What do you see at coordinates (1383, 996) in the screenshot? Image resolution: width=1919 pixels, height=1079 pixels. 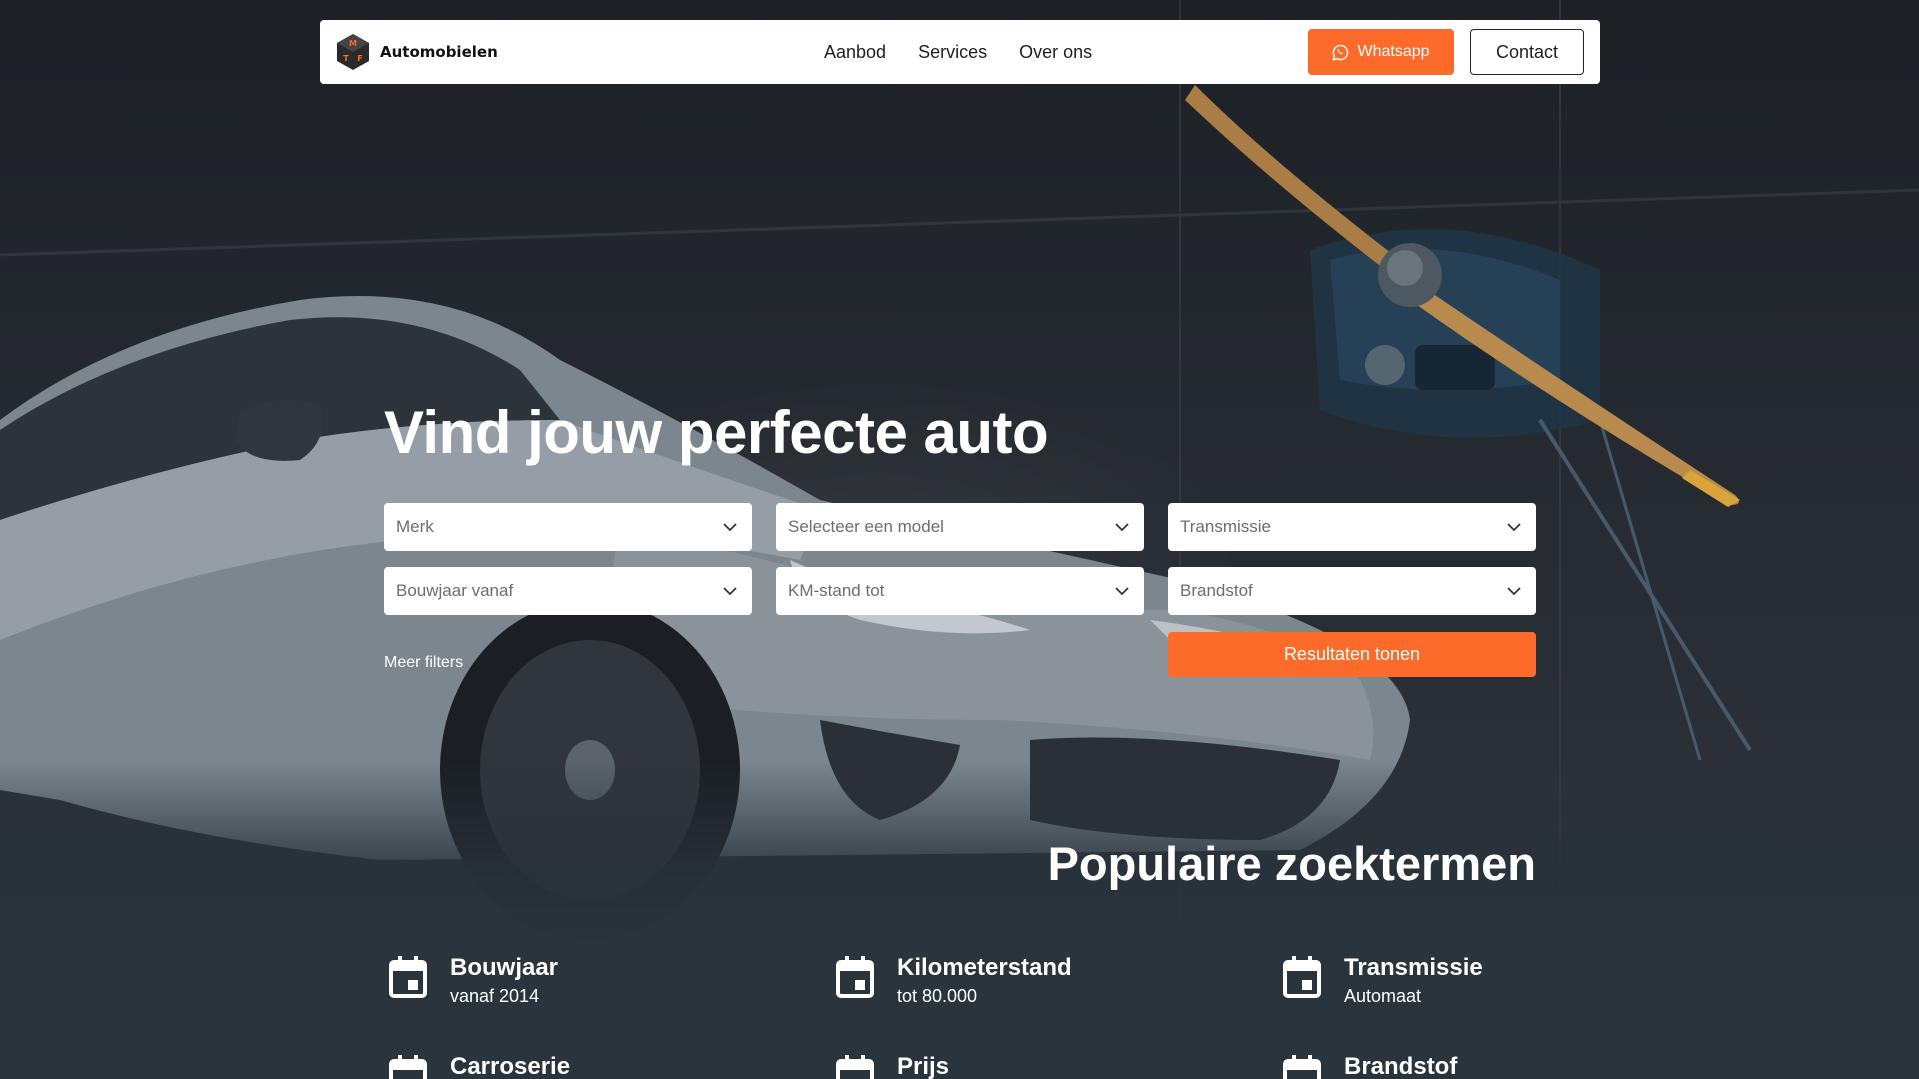 I see `term-sub: Automaat` at bounding box center [1383, 996].